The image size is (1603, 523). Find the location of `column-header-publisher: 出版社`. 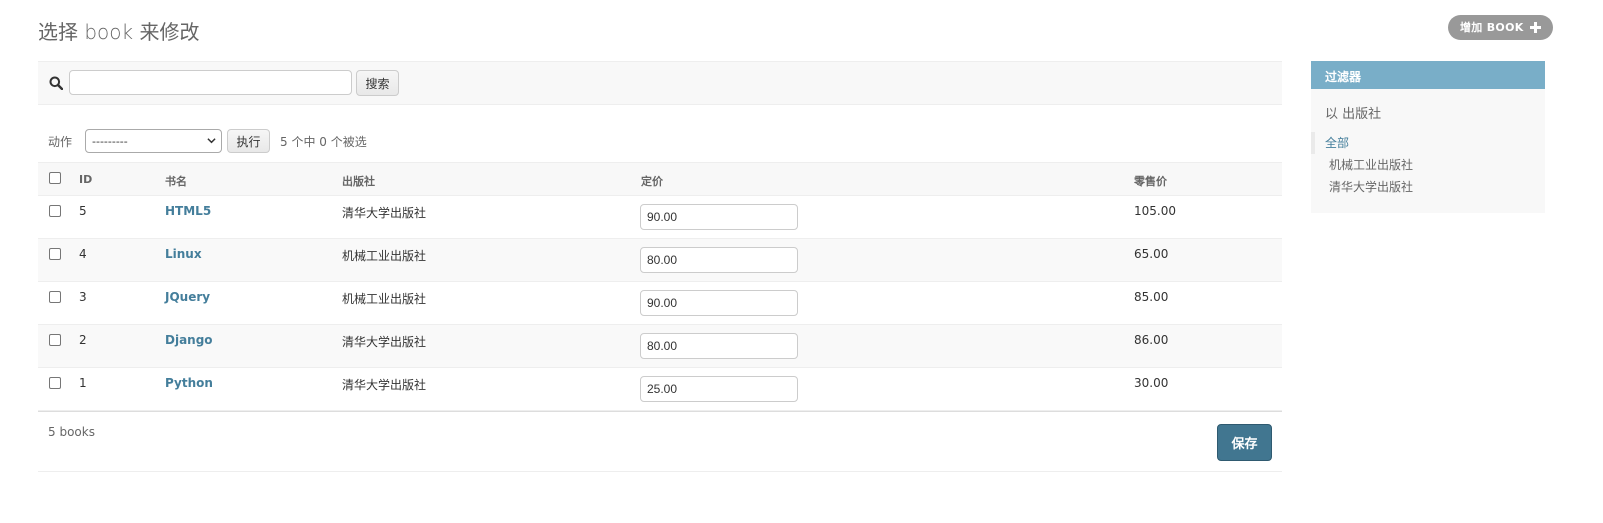

column-header-publisher: 出版社 is located at coordinates (358, 181).